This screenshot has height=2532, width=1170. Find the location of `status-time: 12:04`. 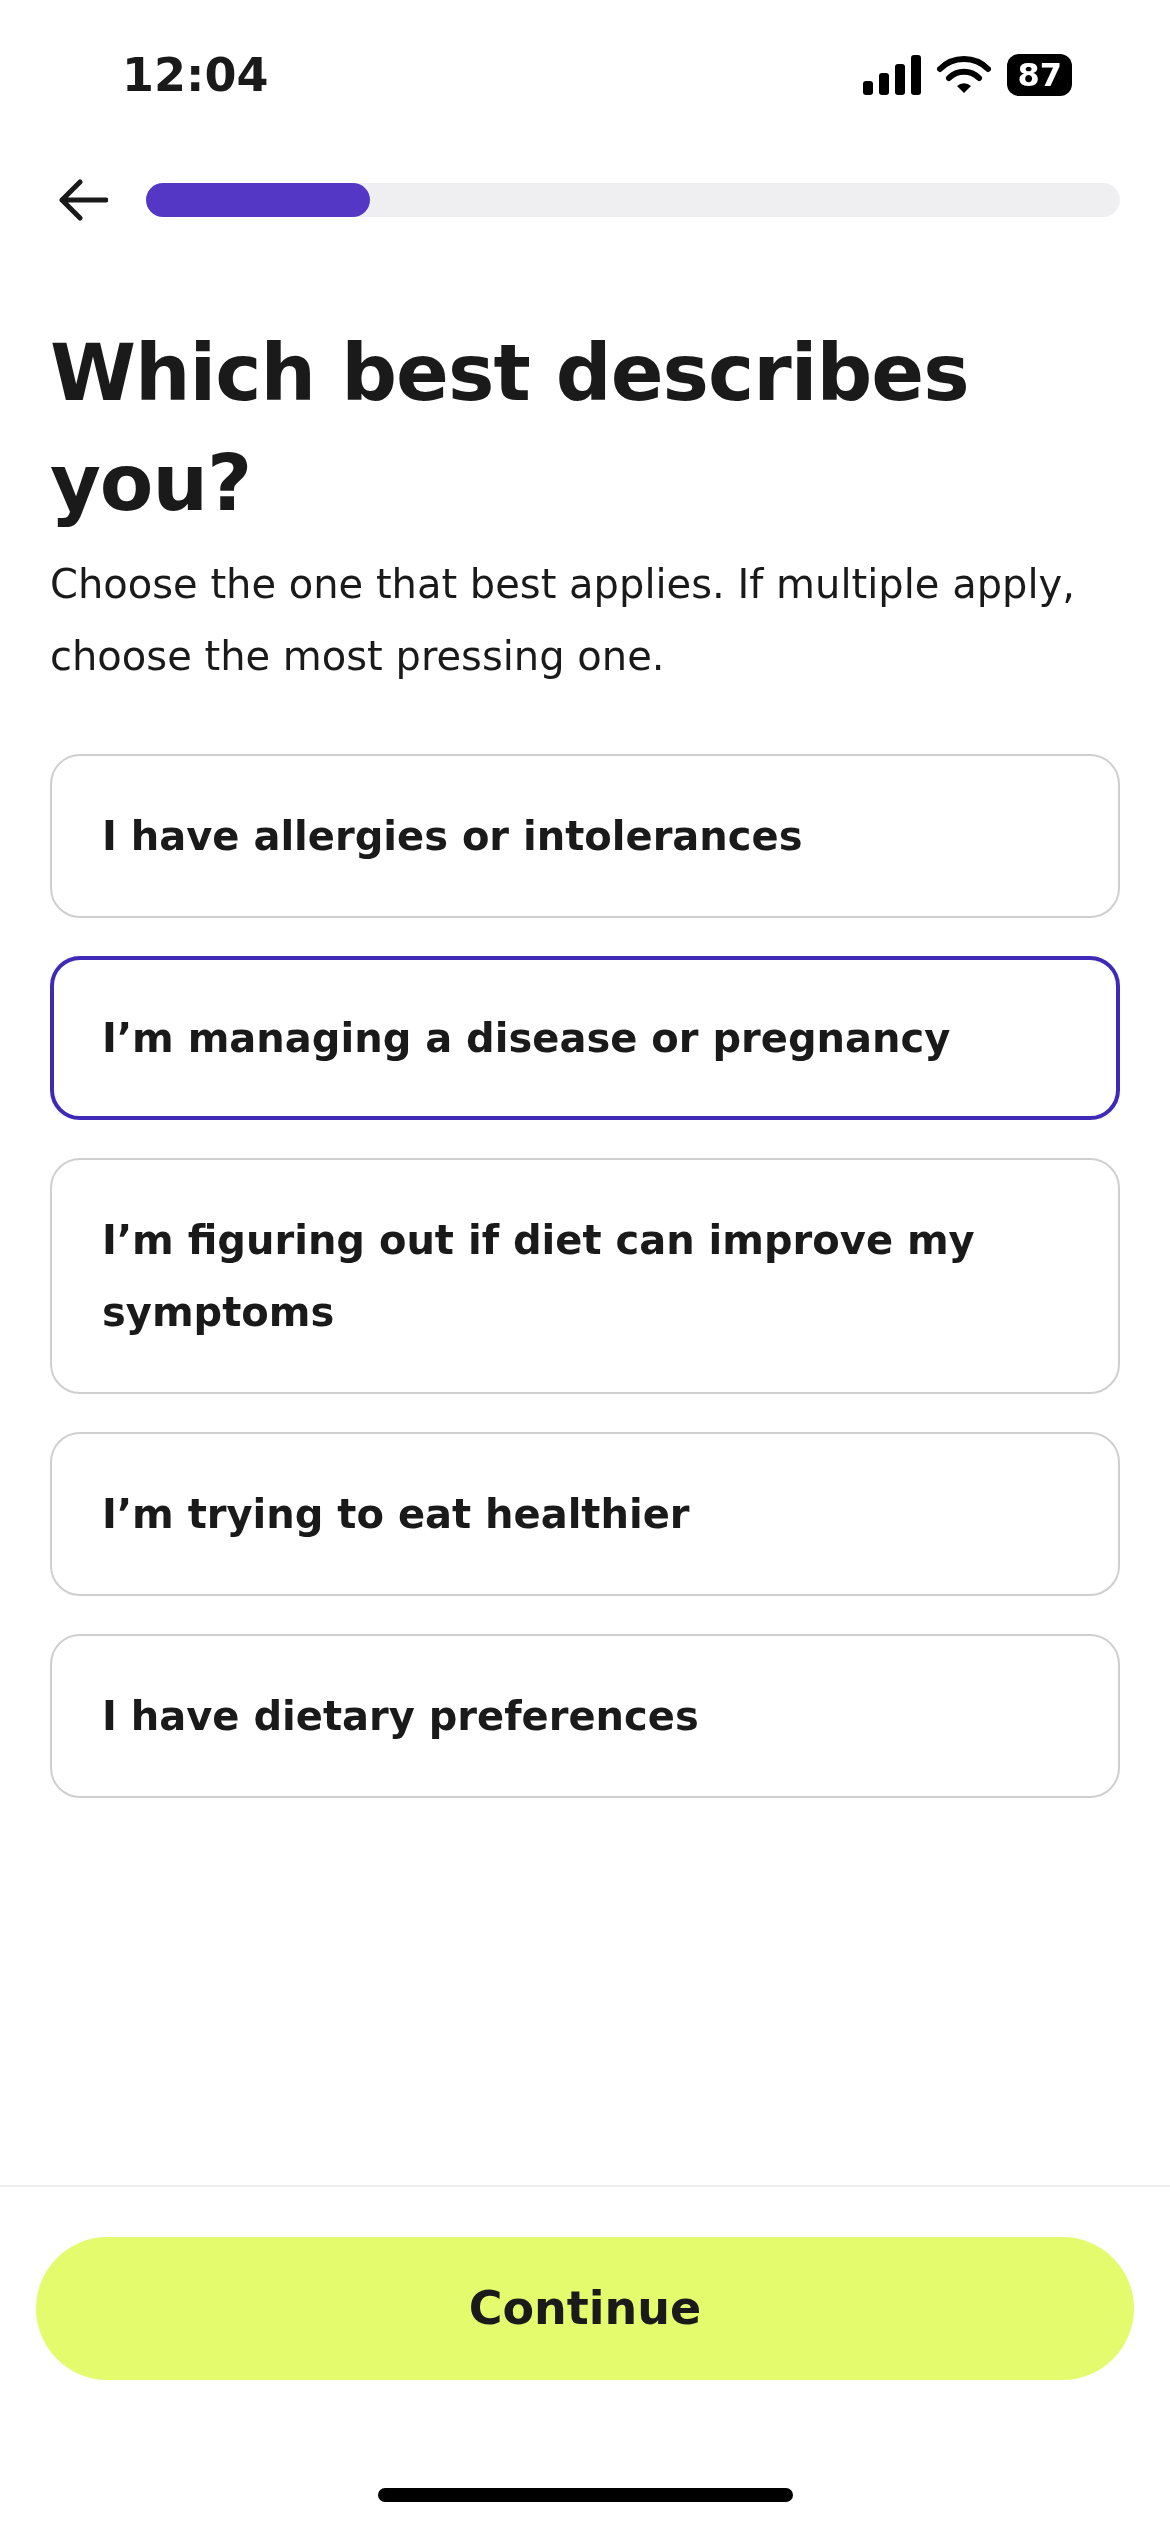

status-time: 12:04 is located at coordinates (195, 75).